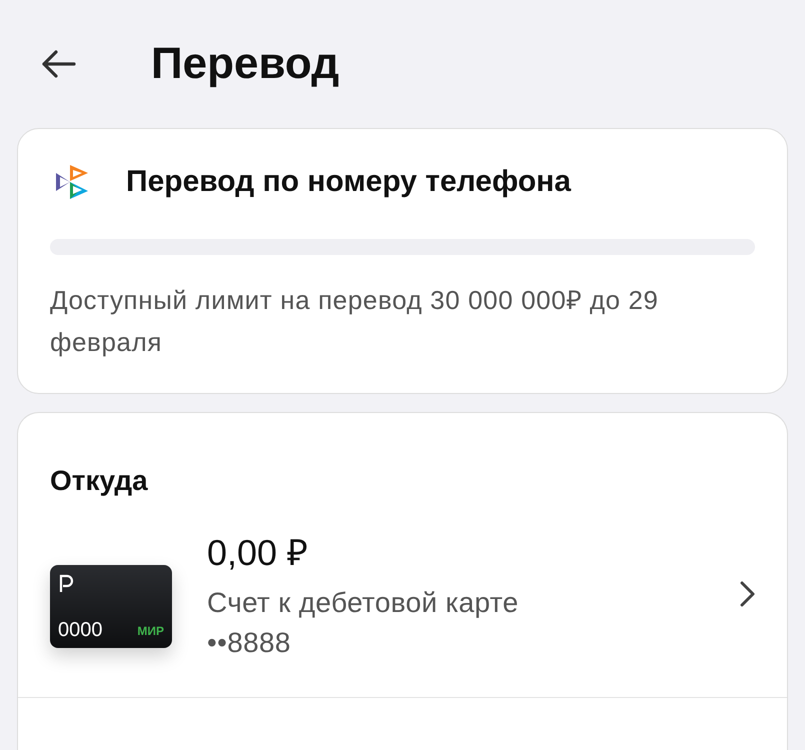  What do you see at coordinates (355, 321) in the screenshot?
I see `limit-note: Доступный лимит на перевод 30 000 000₽ до 29 февраля` at bounding box center [355, 321].